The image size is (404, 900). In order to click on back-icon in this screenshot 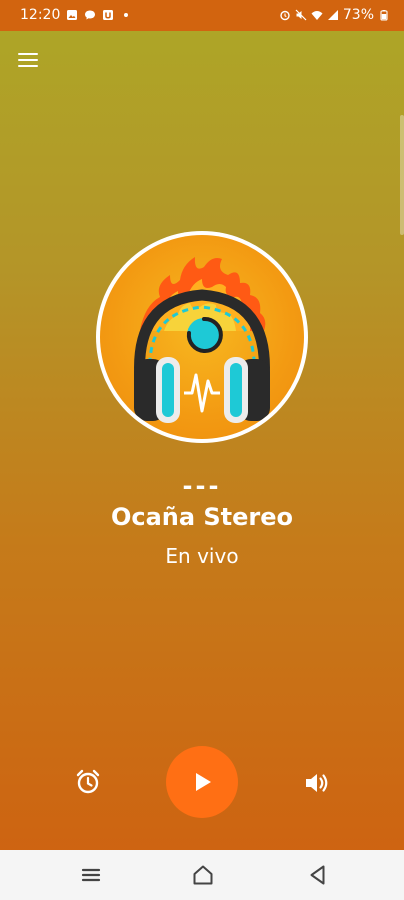, I will do `click(317, 875)`.